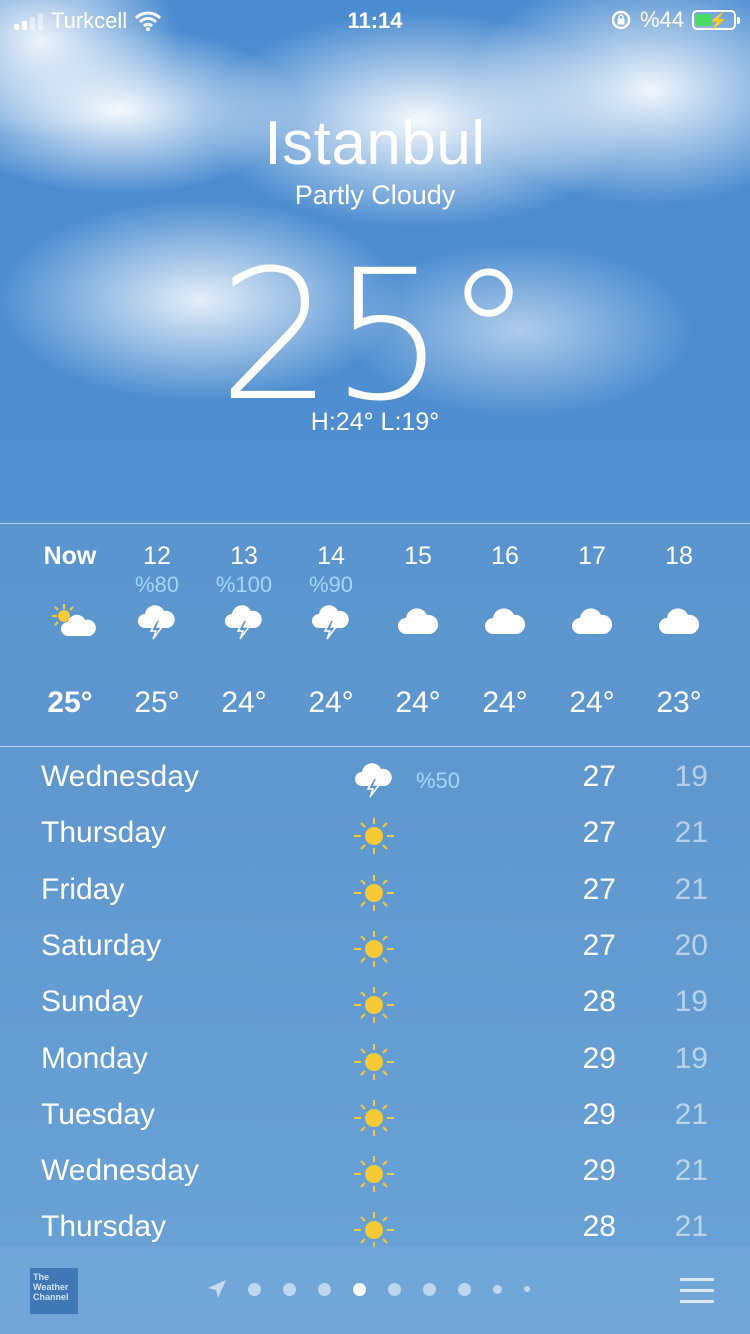 The height and width of the screenshot is (1334, 750). I want to click on city-list-button, so click(697, 1291).